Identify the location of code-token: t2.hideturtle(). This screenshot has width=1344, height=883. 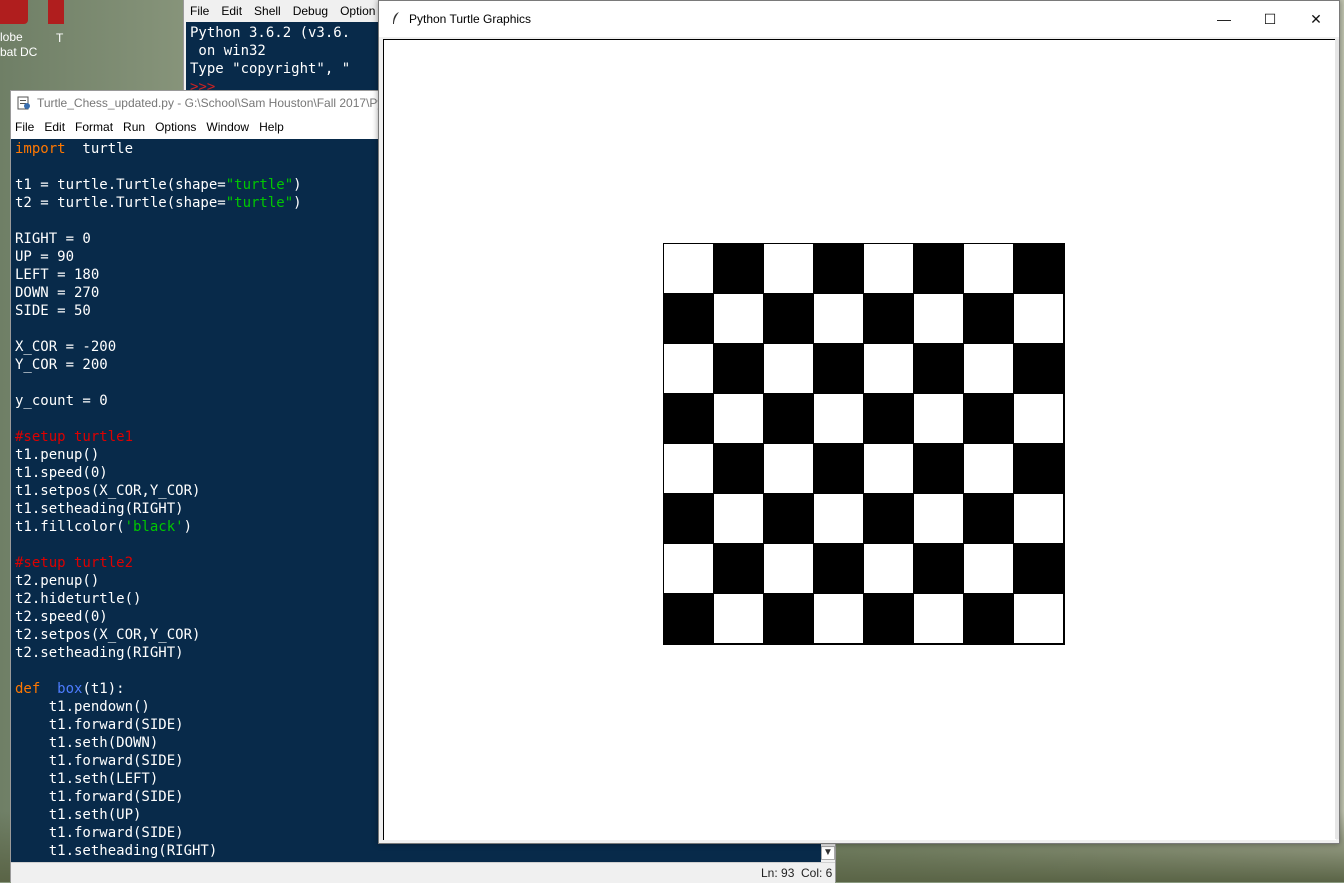
(78, 599).